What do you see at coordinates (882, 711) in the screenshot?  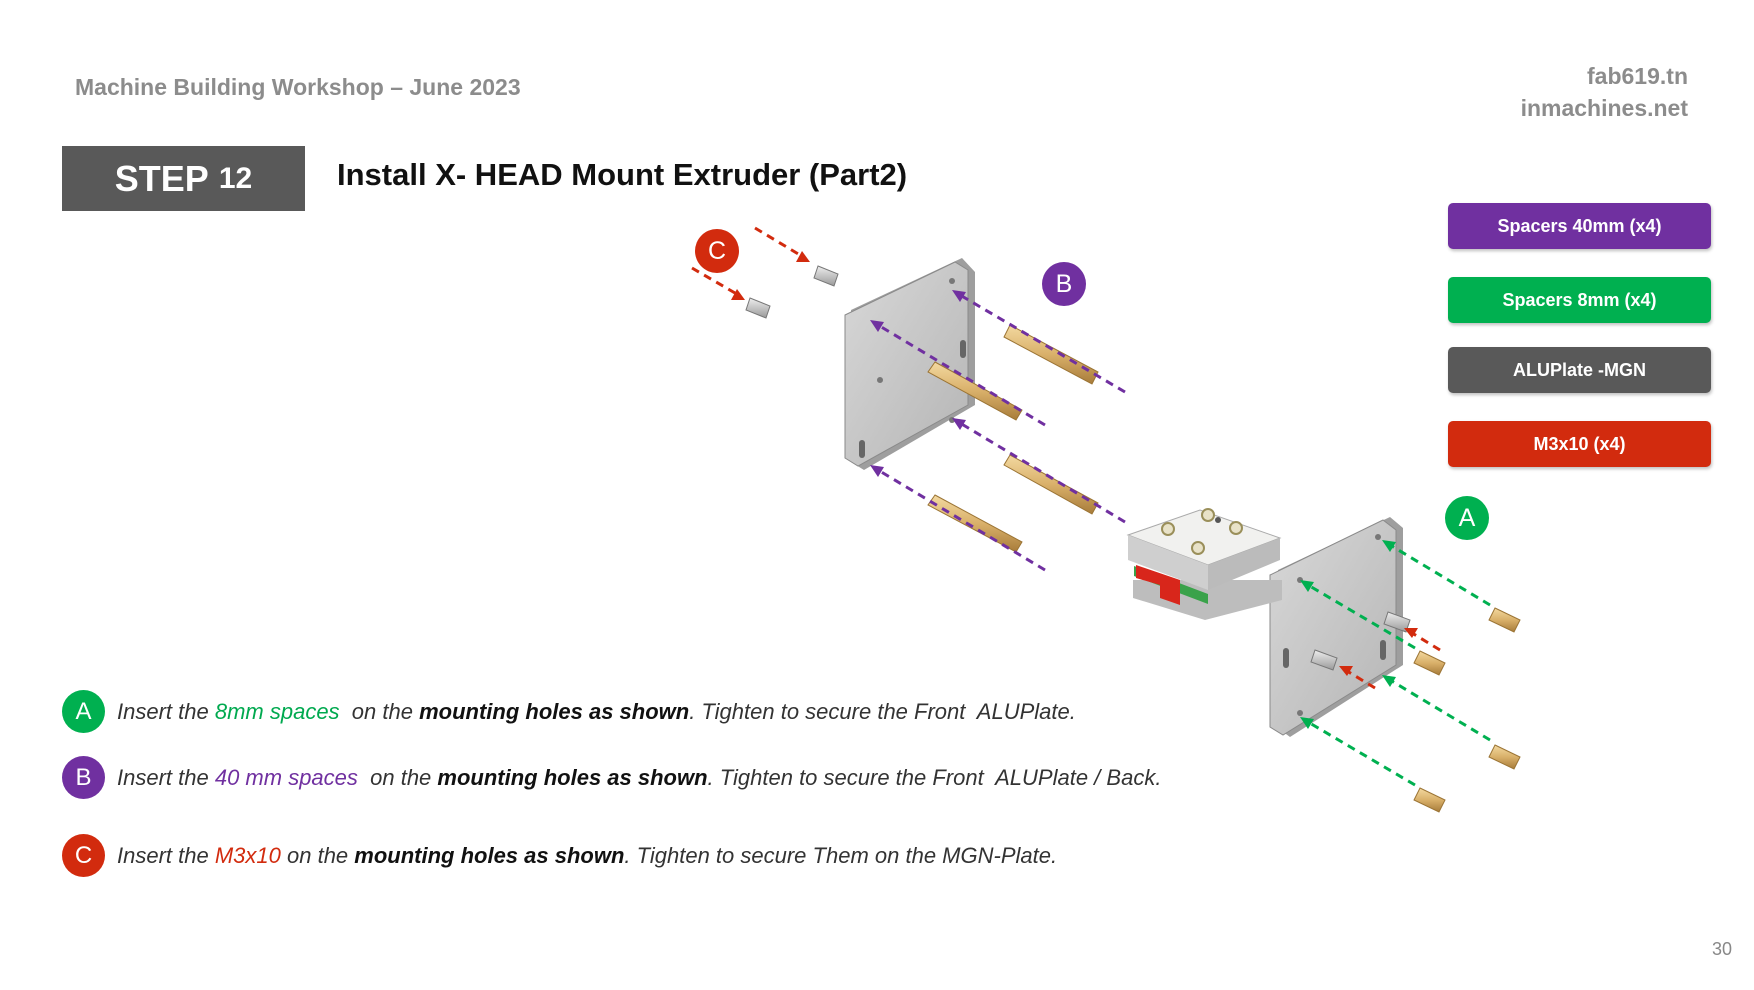 I see `instr-a-part3: . Tighten to secure the Front ALUPlate.` at bounding box center [882, 711].